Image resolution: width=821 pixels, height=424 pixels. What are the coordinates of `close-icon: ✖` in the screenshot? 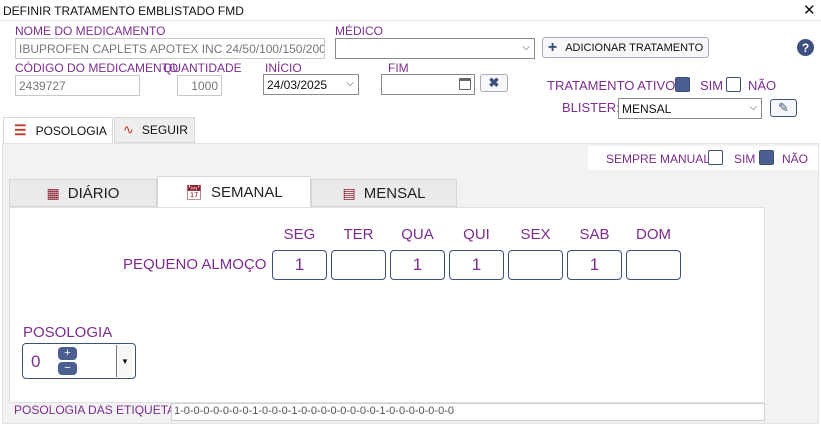 It's located at (494, 82).